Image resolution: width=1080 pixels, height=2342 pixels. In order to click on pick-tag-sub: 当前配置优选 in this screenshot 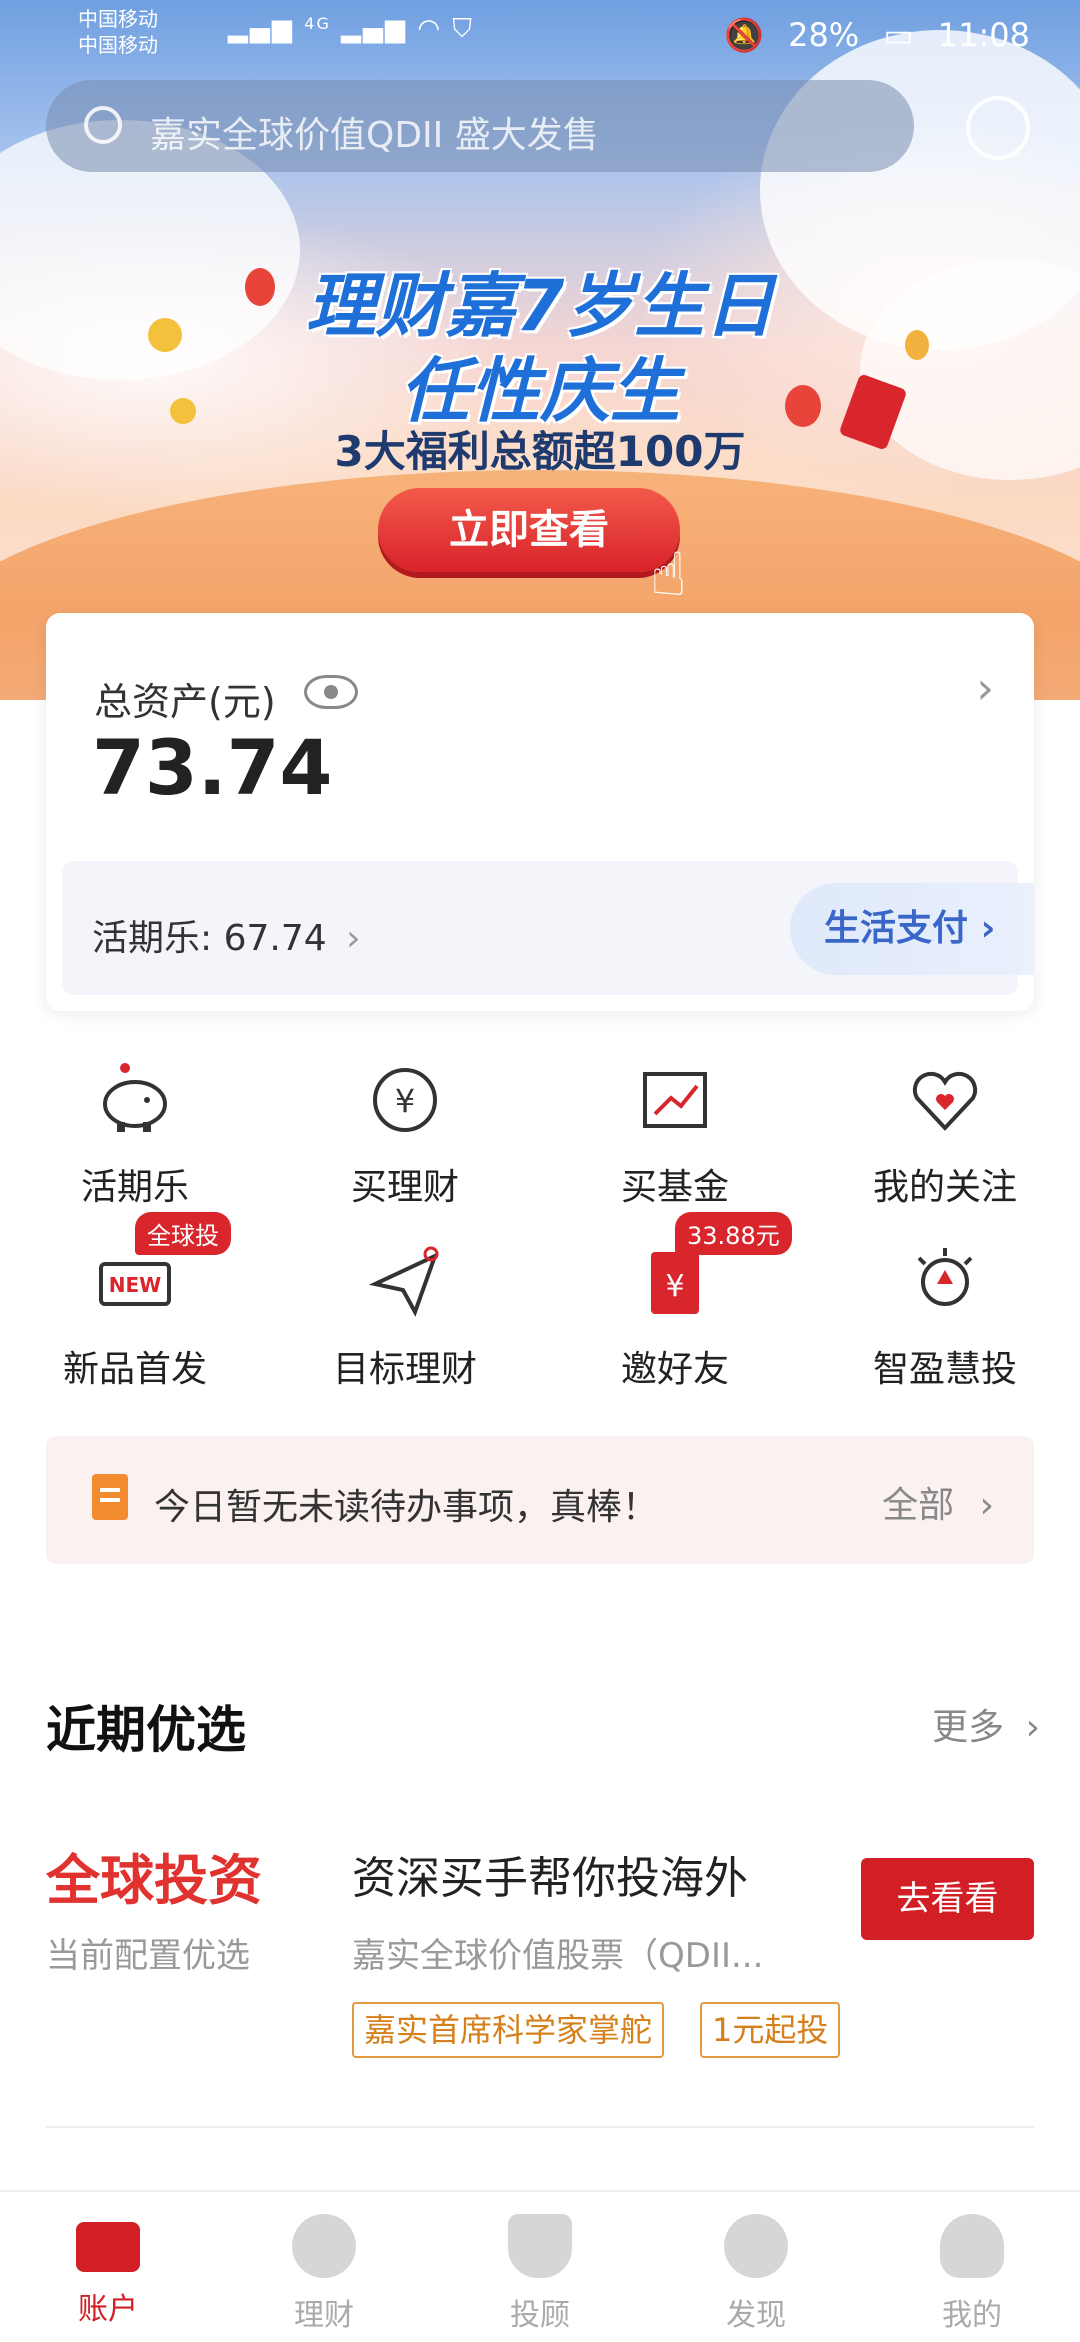, I will do `click(148, 1956)`.